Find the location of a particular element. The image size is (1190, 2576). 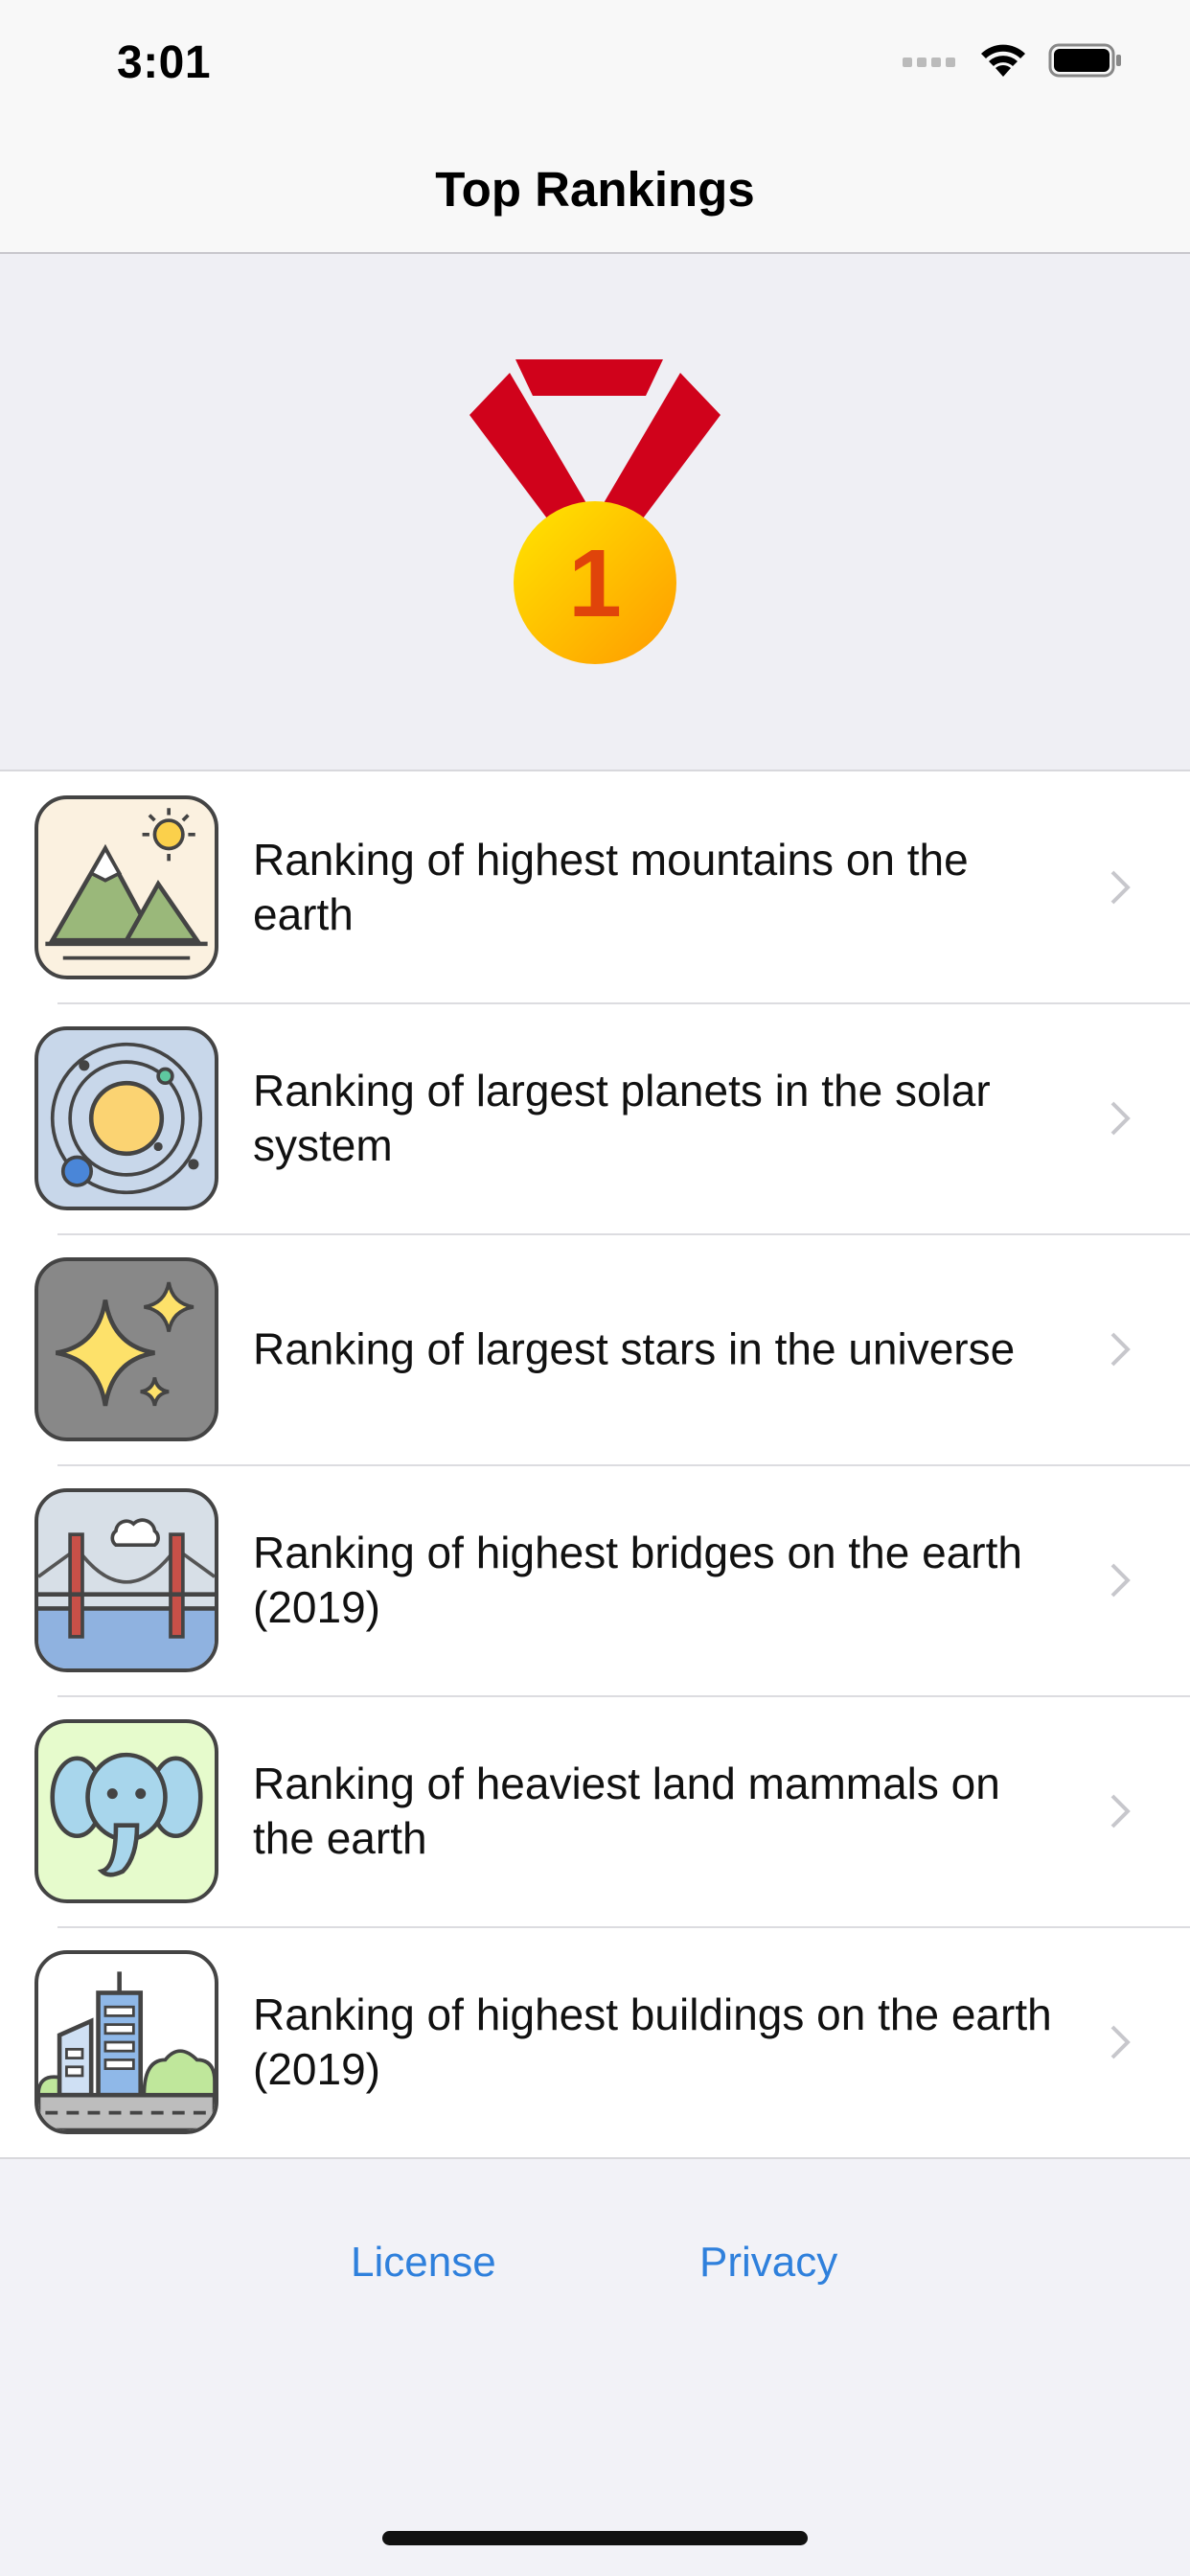

status-icons is located at coordinates (1013, 60).